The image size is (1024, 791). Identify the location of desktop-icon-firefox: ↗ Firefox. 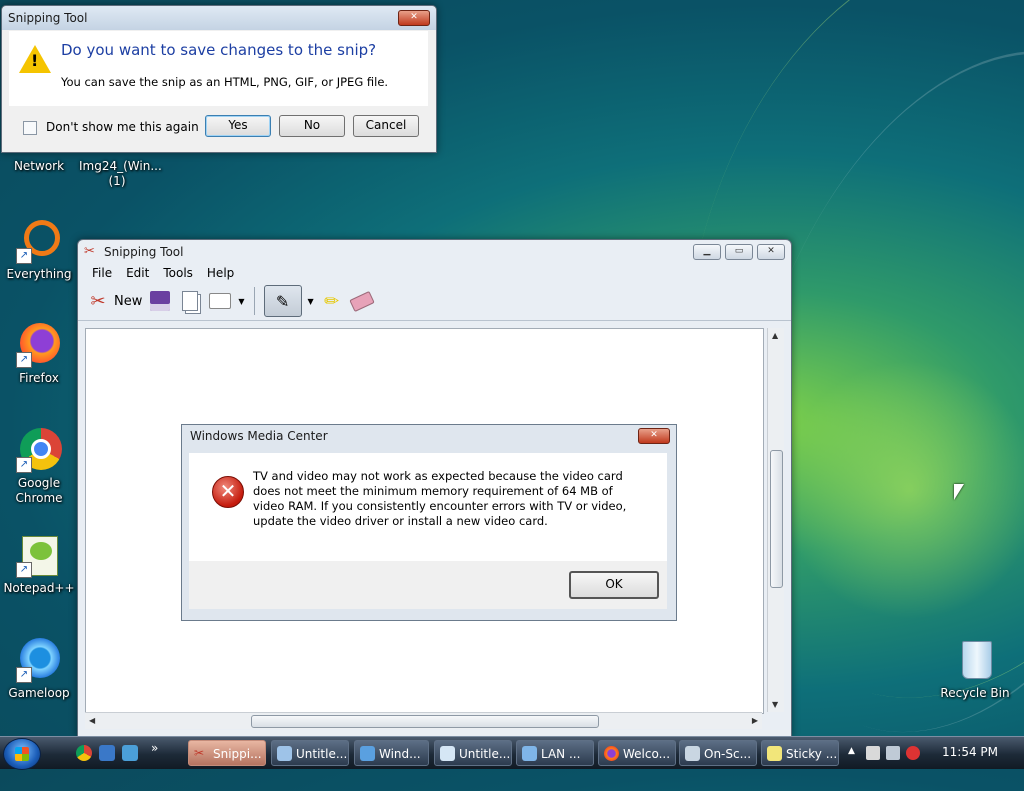
(39, 354).